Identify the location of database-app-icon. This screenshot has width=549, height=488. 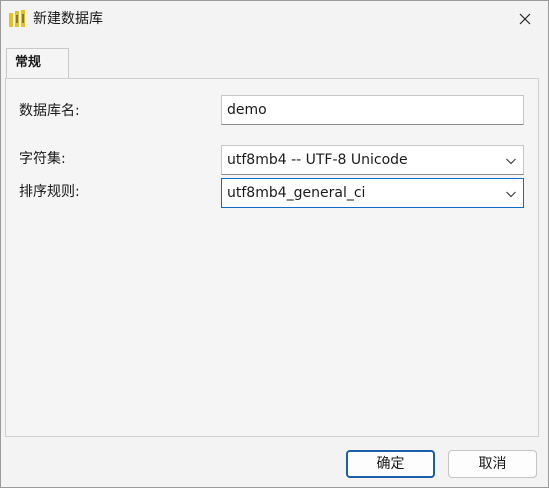
(17, 18).